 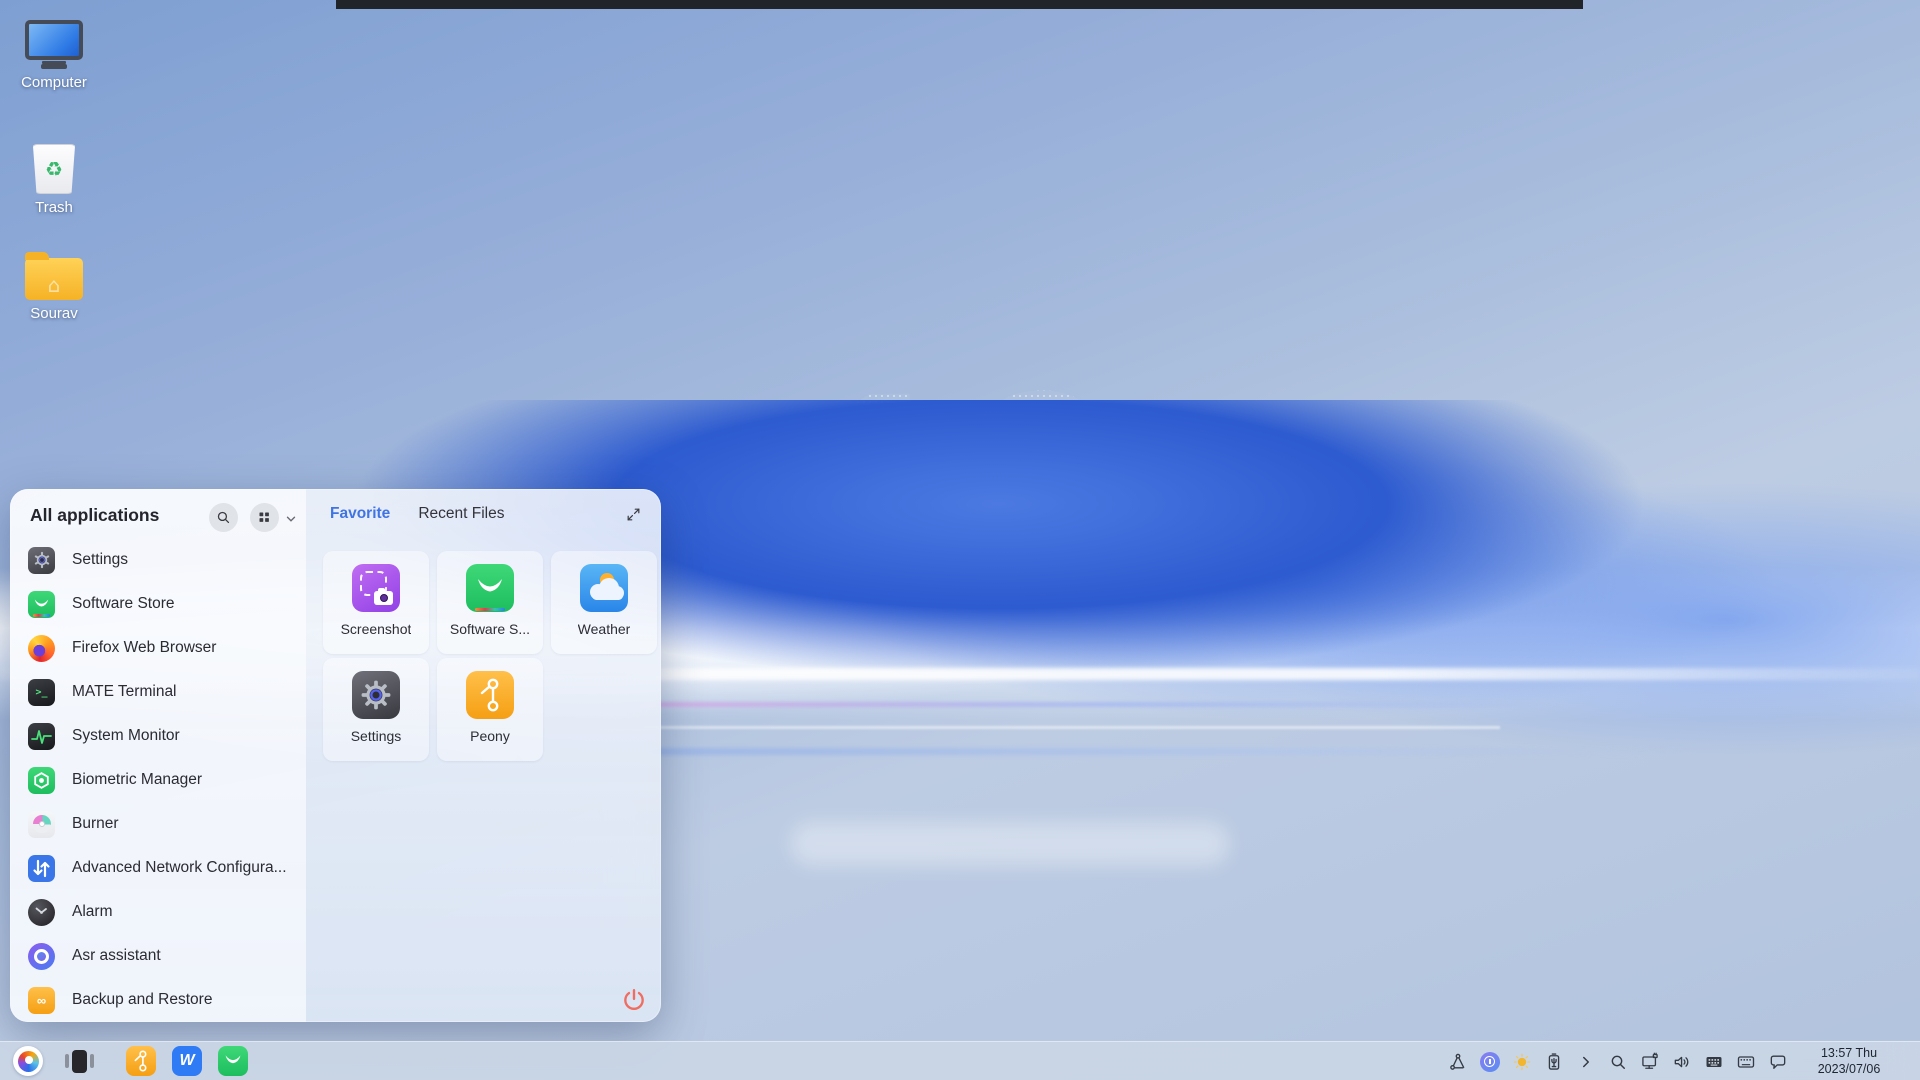 I want to click on grid-view-icon, so click(x=264, y=517).